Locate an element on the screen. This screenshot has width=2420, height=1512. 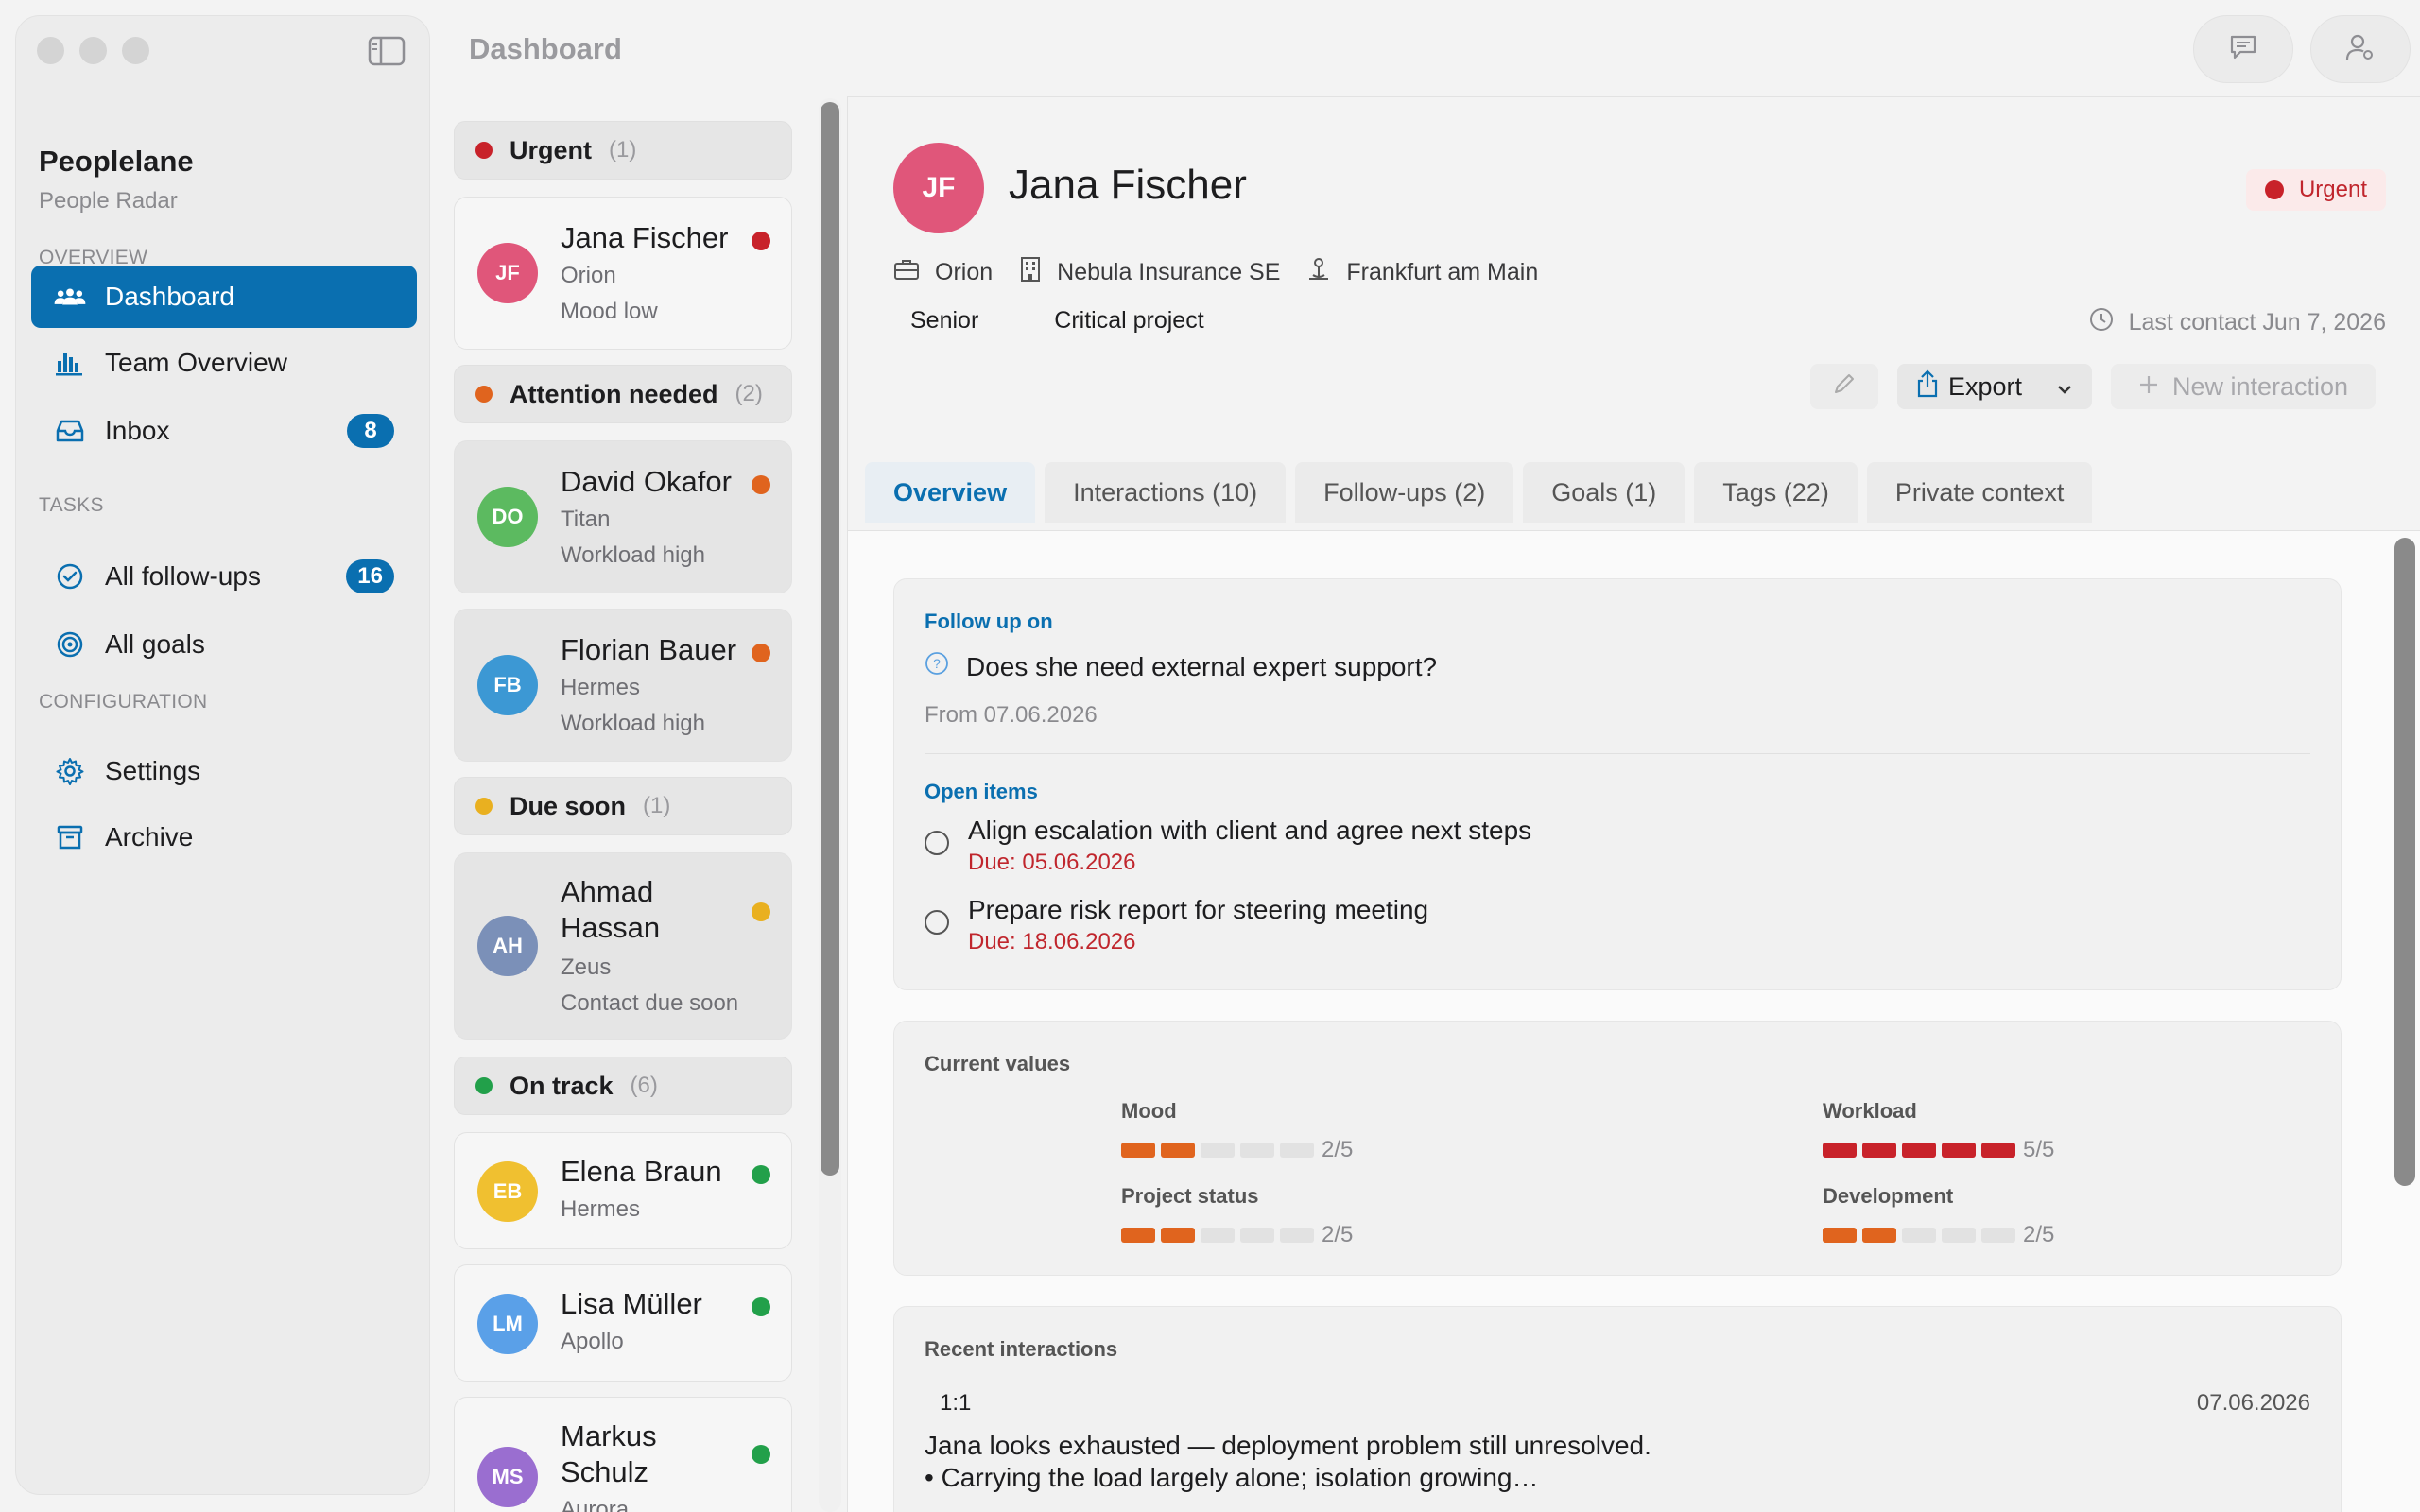
follow-up-question: ? Does she need external expert support? is located at coordinates (1181, 666).